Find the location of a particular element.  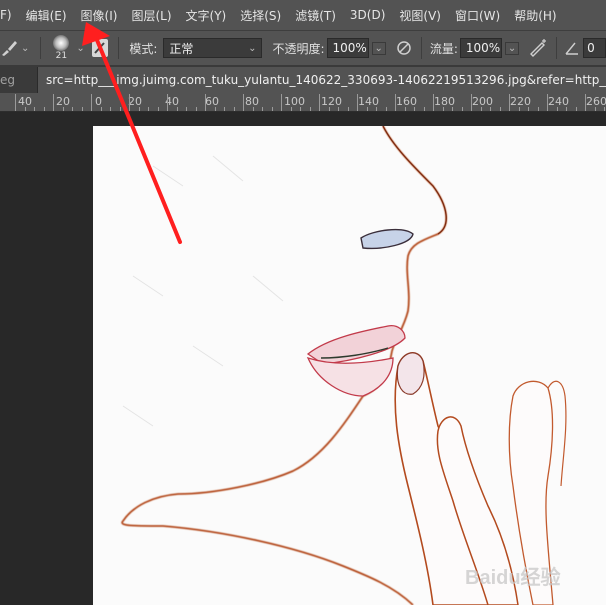

flow-input: 100% is located at coordinates (480, 48).